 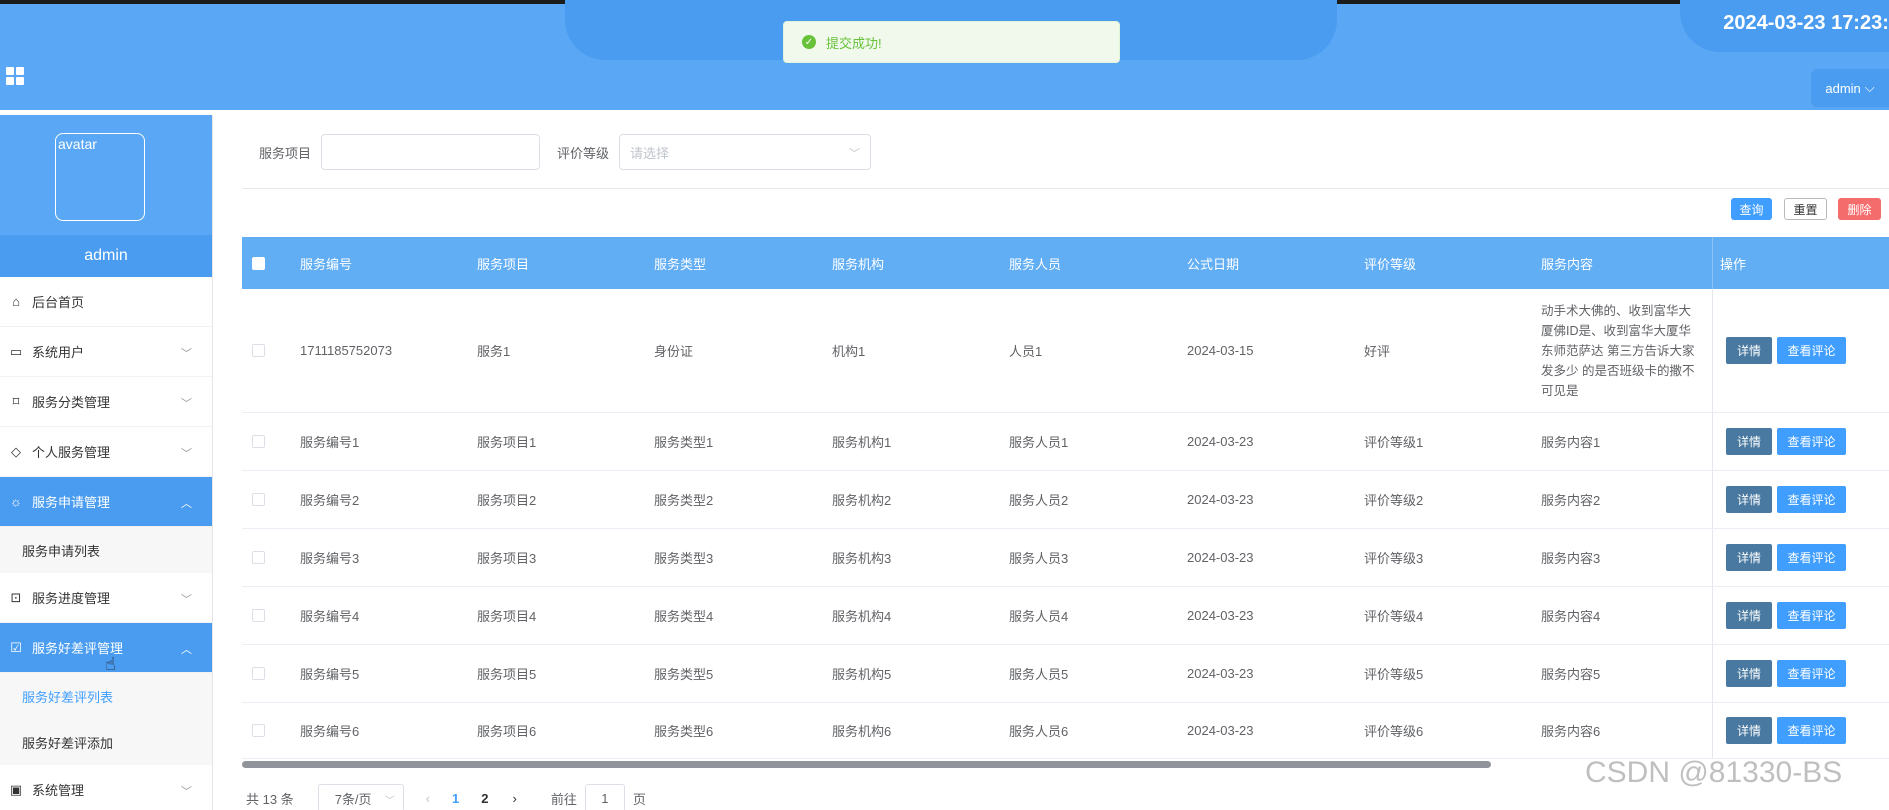 What do you see at coordinates (1039, 616) in the screenshot?
I see `cell-service-staff: 服务人员4` at bounding box center [1039, 616].